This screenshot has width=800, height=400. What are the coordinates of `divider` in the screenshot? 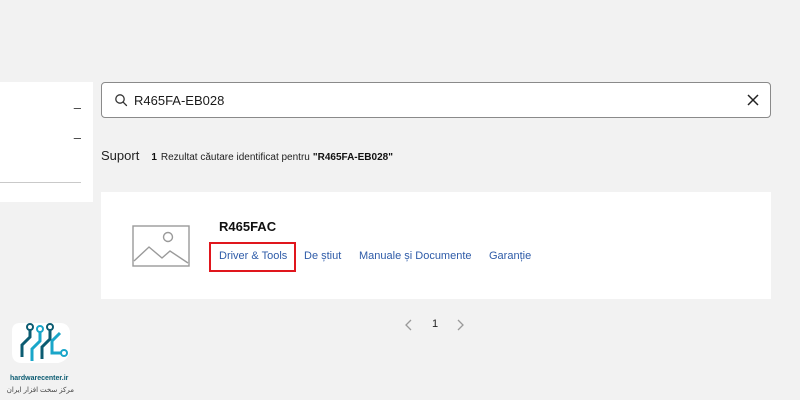 It's located at (40, 182).